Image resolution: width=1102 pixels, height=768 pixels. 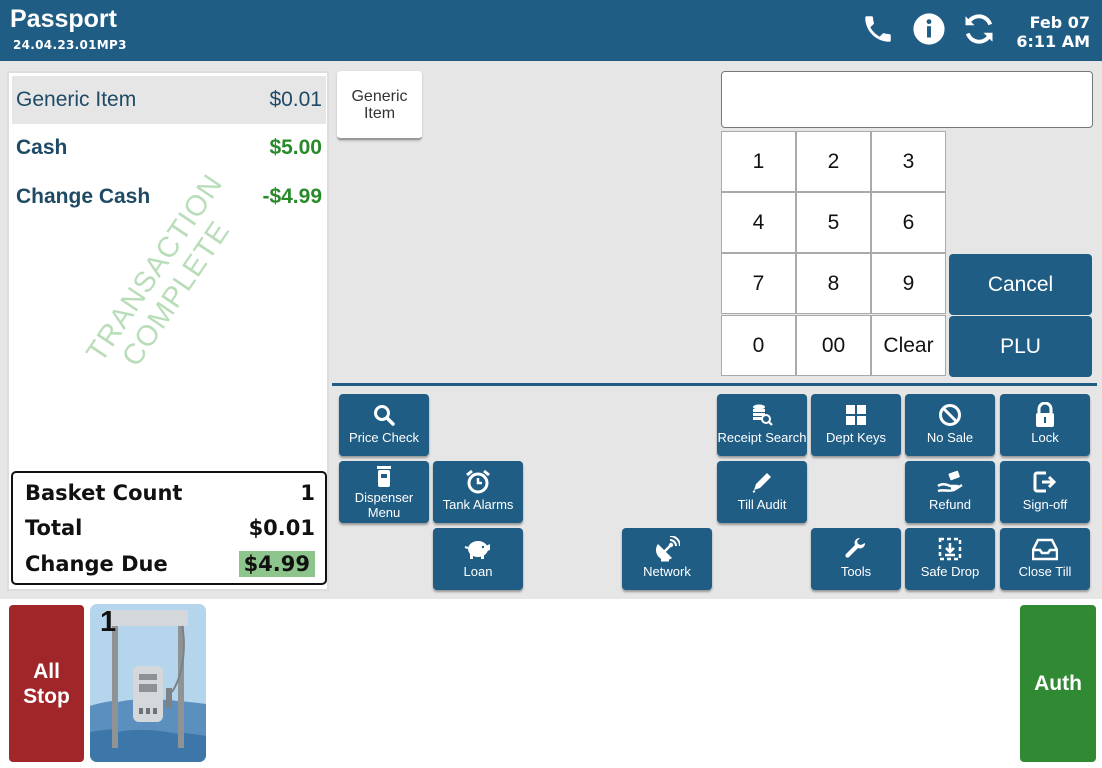 What do you see at coordinates (714, 384) in the screenshot?
I see `section-divider` at bounding box center [714, 384].